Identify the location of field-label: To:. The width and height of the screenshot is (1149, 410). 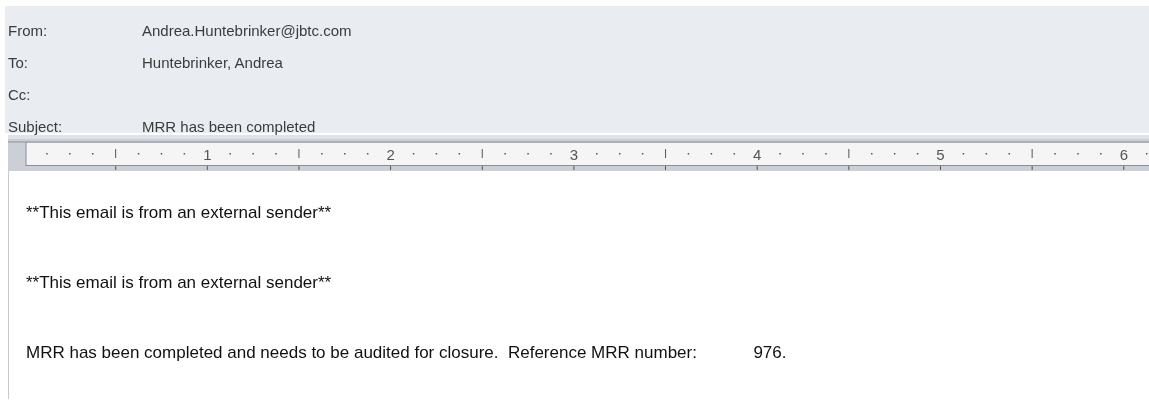
(18, 62).